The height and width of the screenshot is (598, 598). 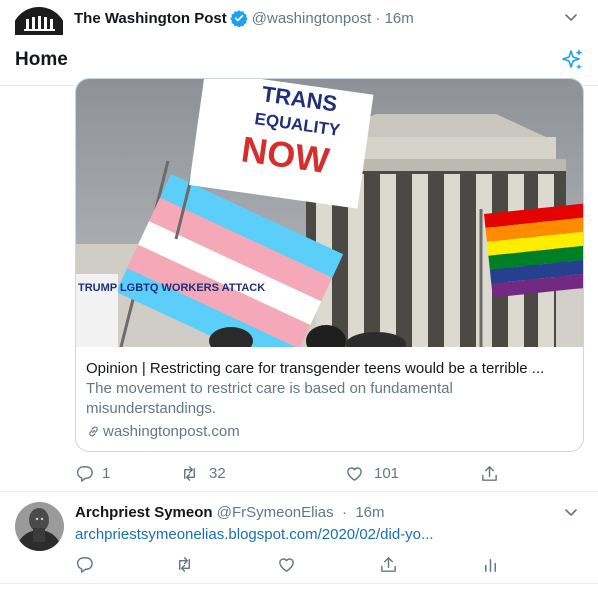 I want to click on sign-text: TRUMP LGBTQ WORKERS ATTACK, so click(x=171, y=288).